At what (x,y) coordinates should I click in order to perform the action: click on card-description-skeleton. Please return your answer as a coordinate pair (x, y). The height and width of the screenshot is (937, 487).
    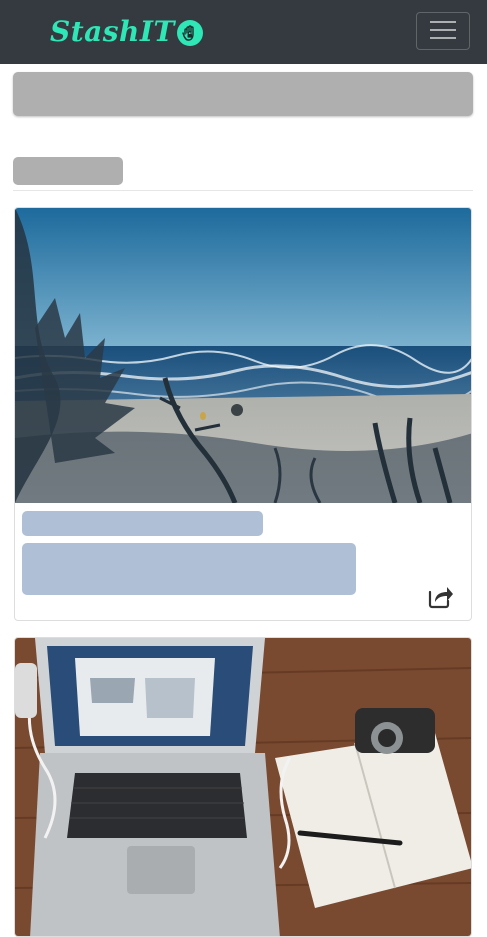
    Looking at the image, I should click on (189, 569).